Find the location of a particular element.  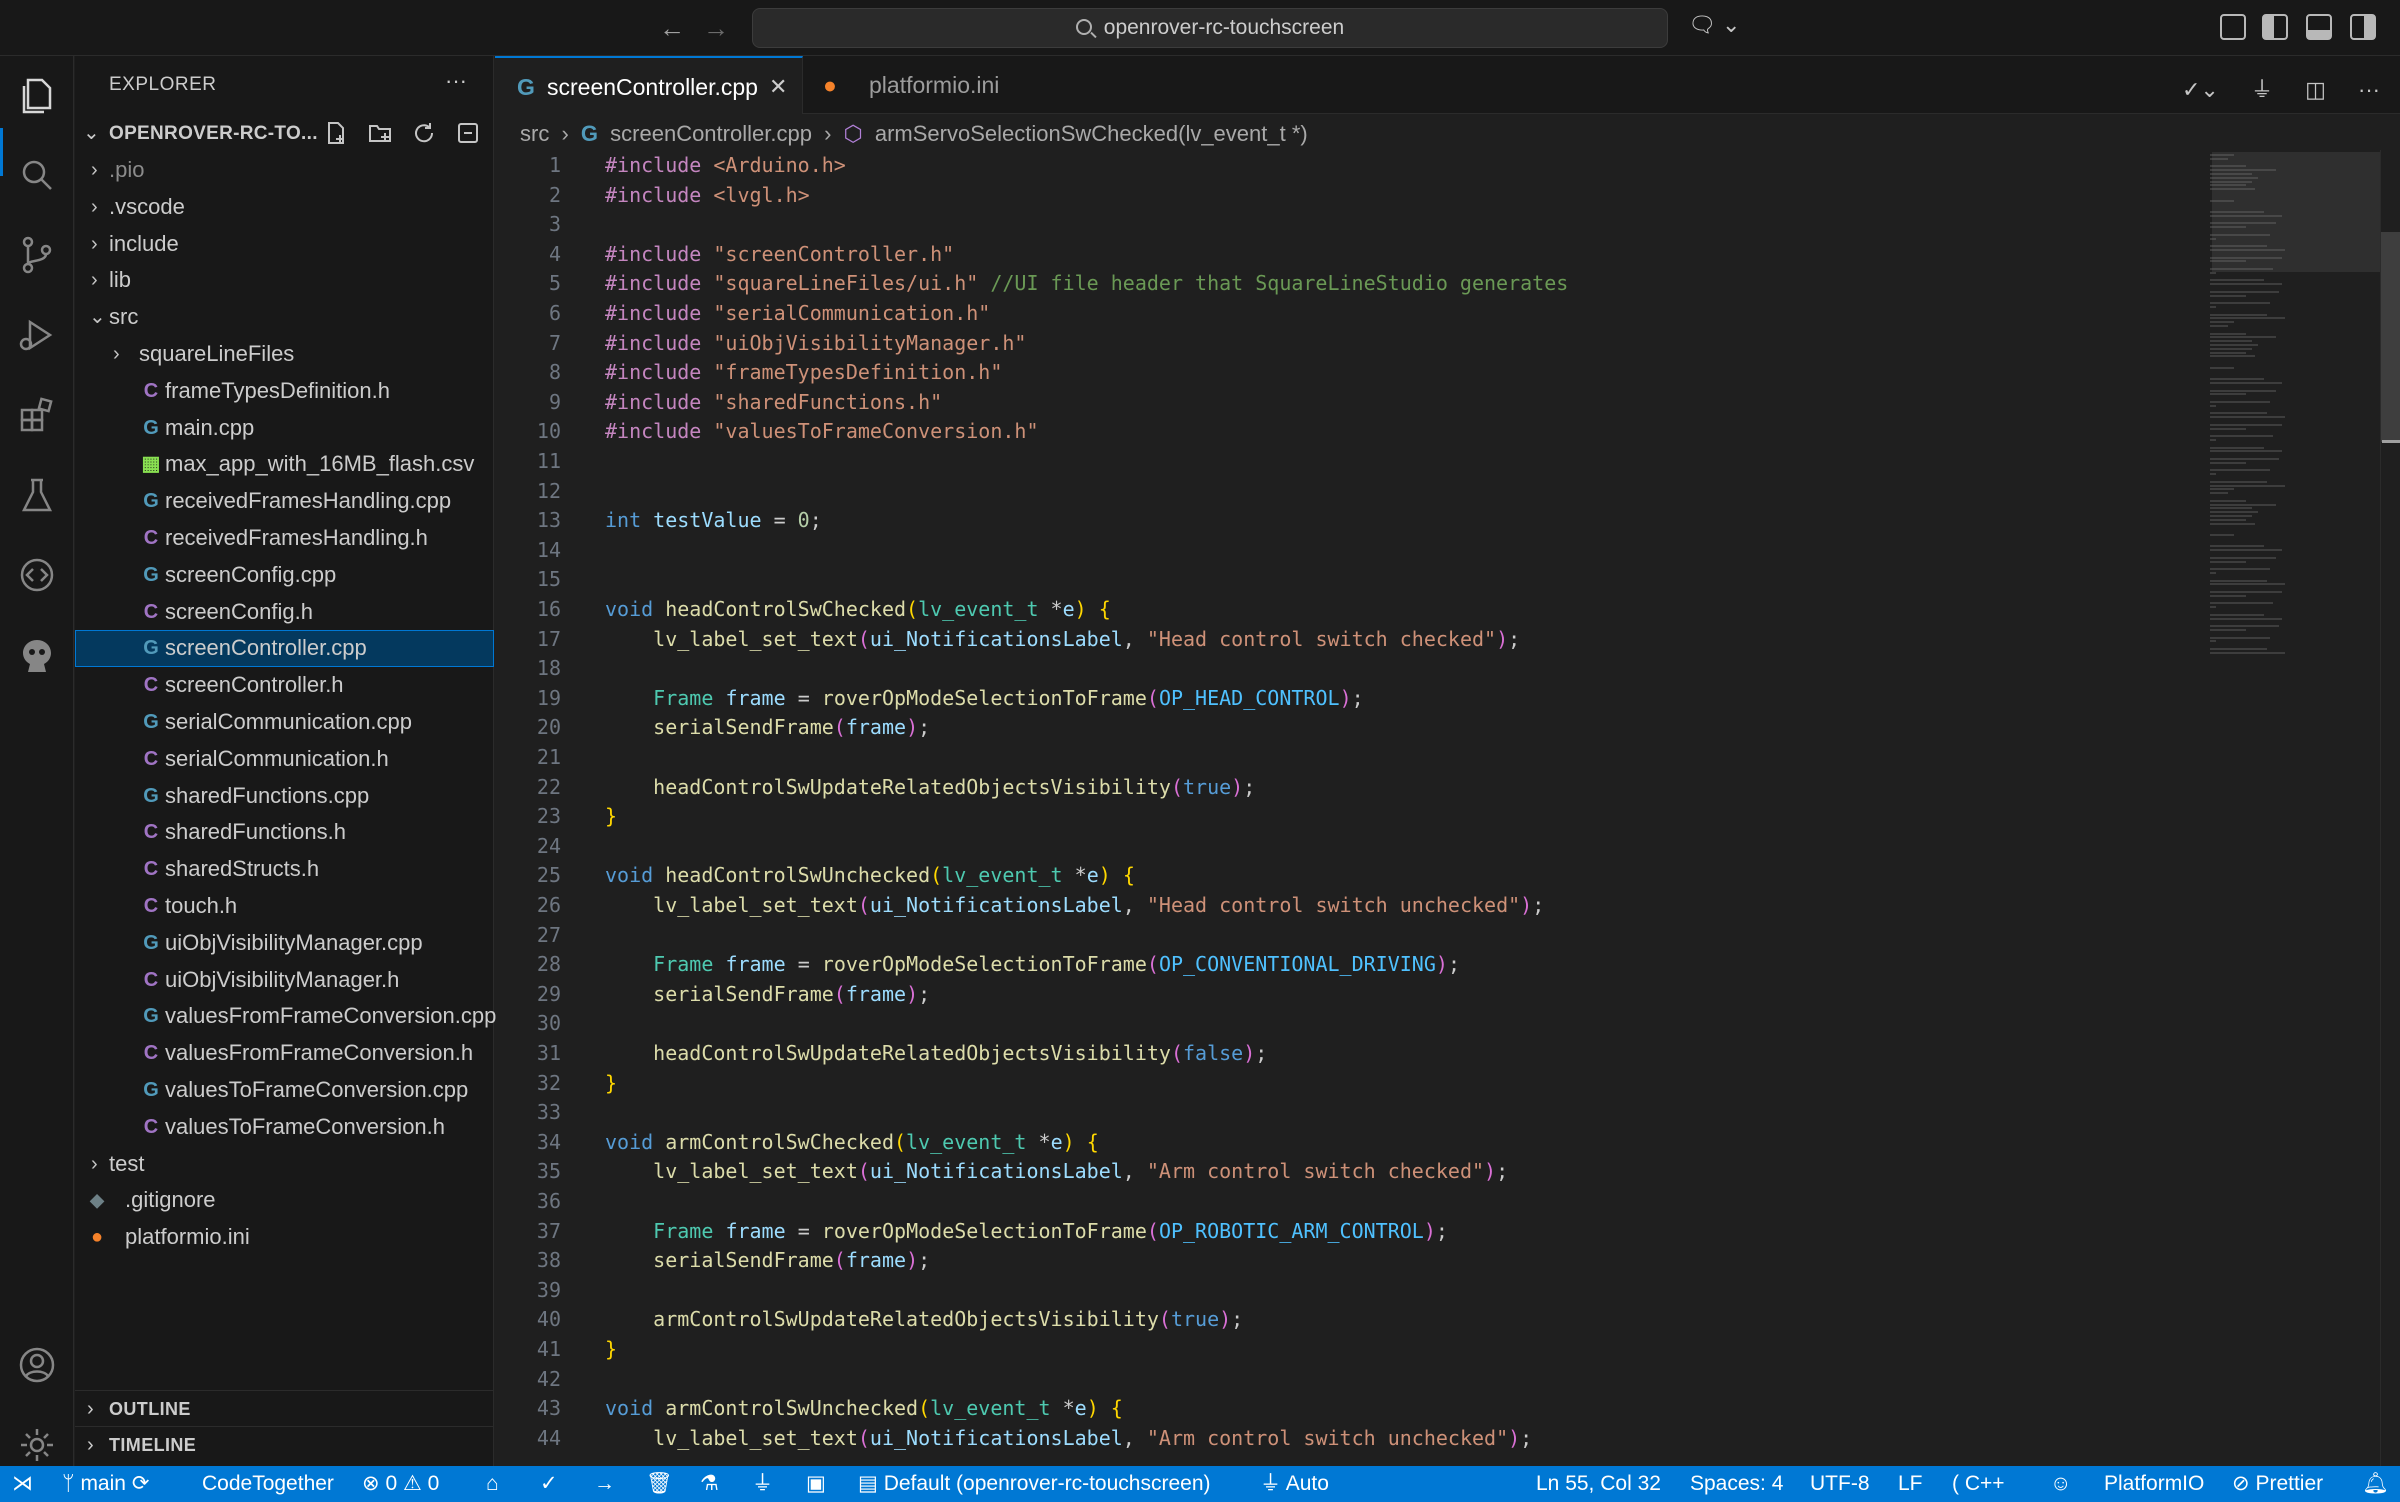

code-line: 3 is located at coordinates (1365, 224).